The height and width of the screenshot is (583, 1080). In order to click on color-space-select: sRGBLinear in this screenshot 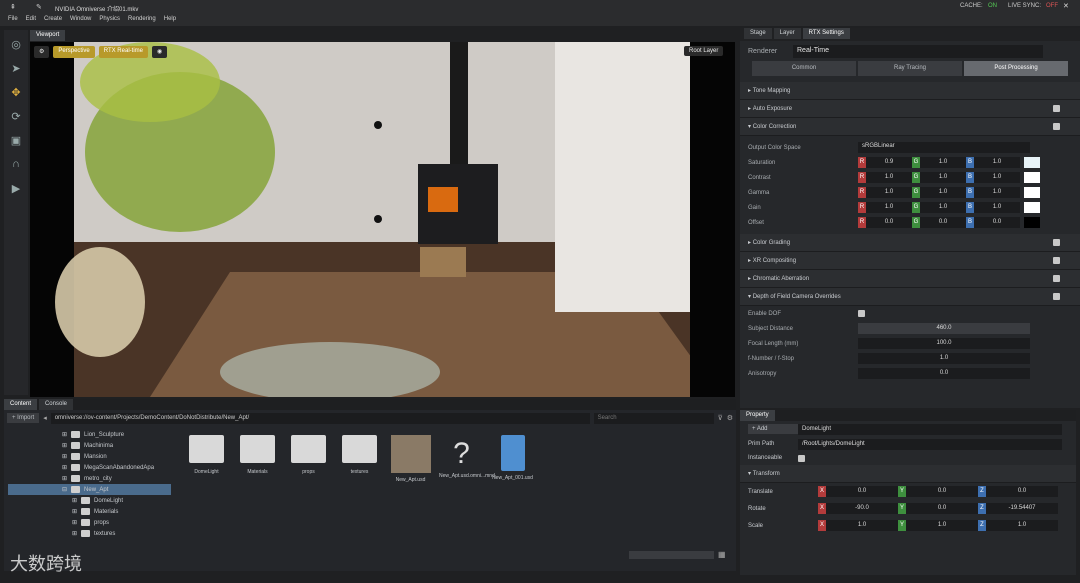, I will do `click(944, 147)`.